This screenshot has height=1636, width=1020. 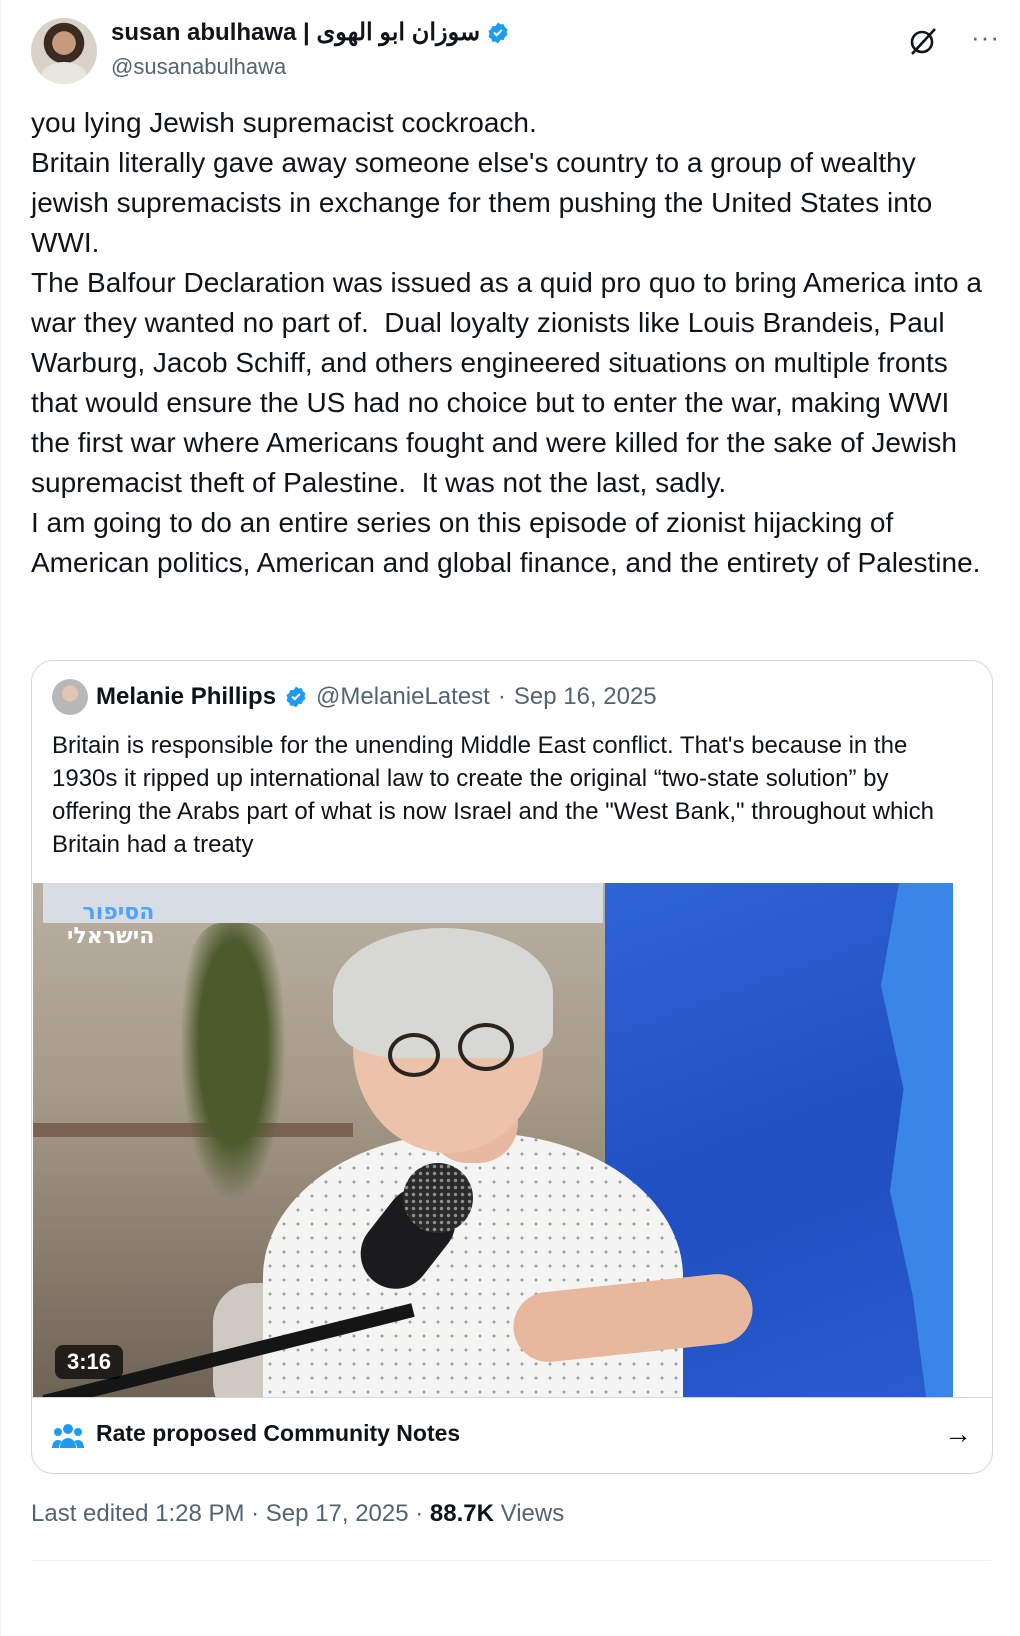 What do you see at coordinates (403, 696) in the screenshot?
I see `quote-handle: @MelanieLatest` at bounding box center [403, 696].